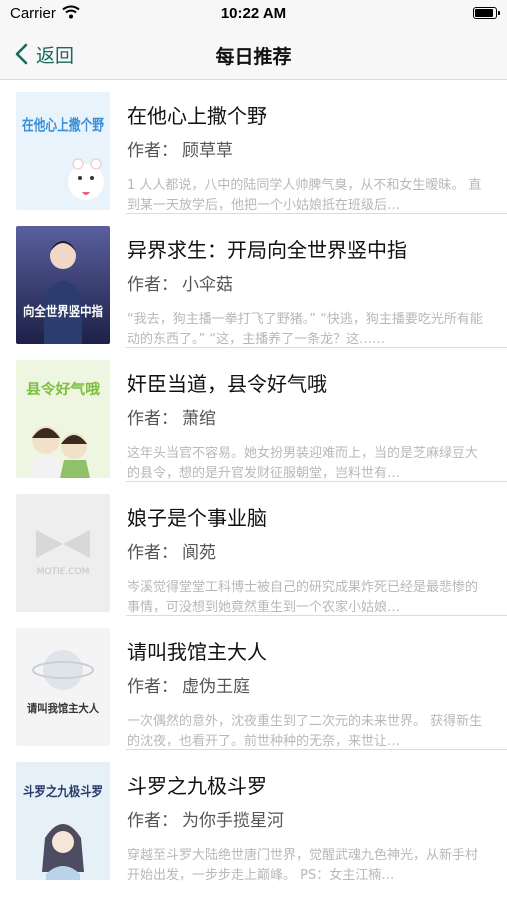 The width and height of the screenshot is (507, 900). What do you see at coordinates (199, 419) in the screenshot?
I see `author-name: 萧绾` at bounding box center [199, 419].